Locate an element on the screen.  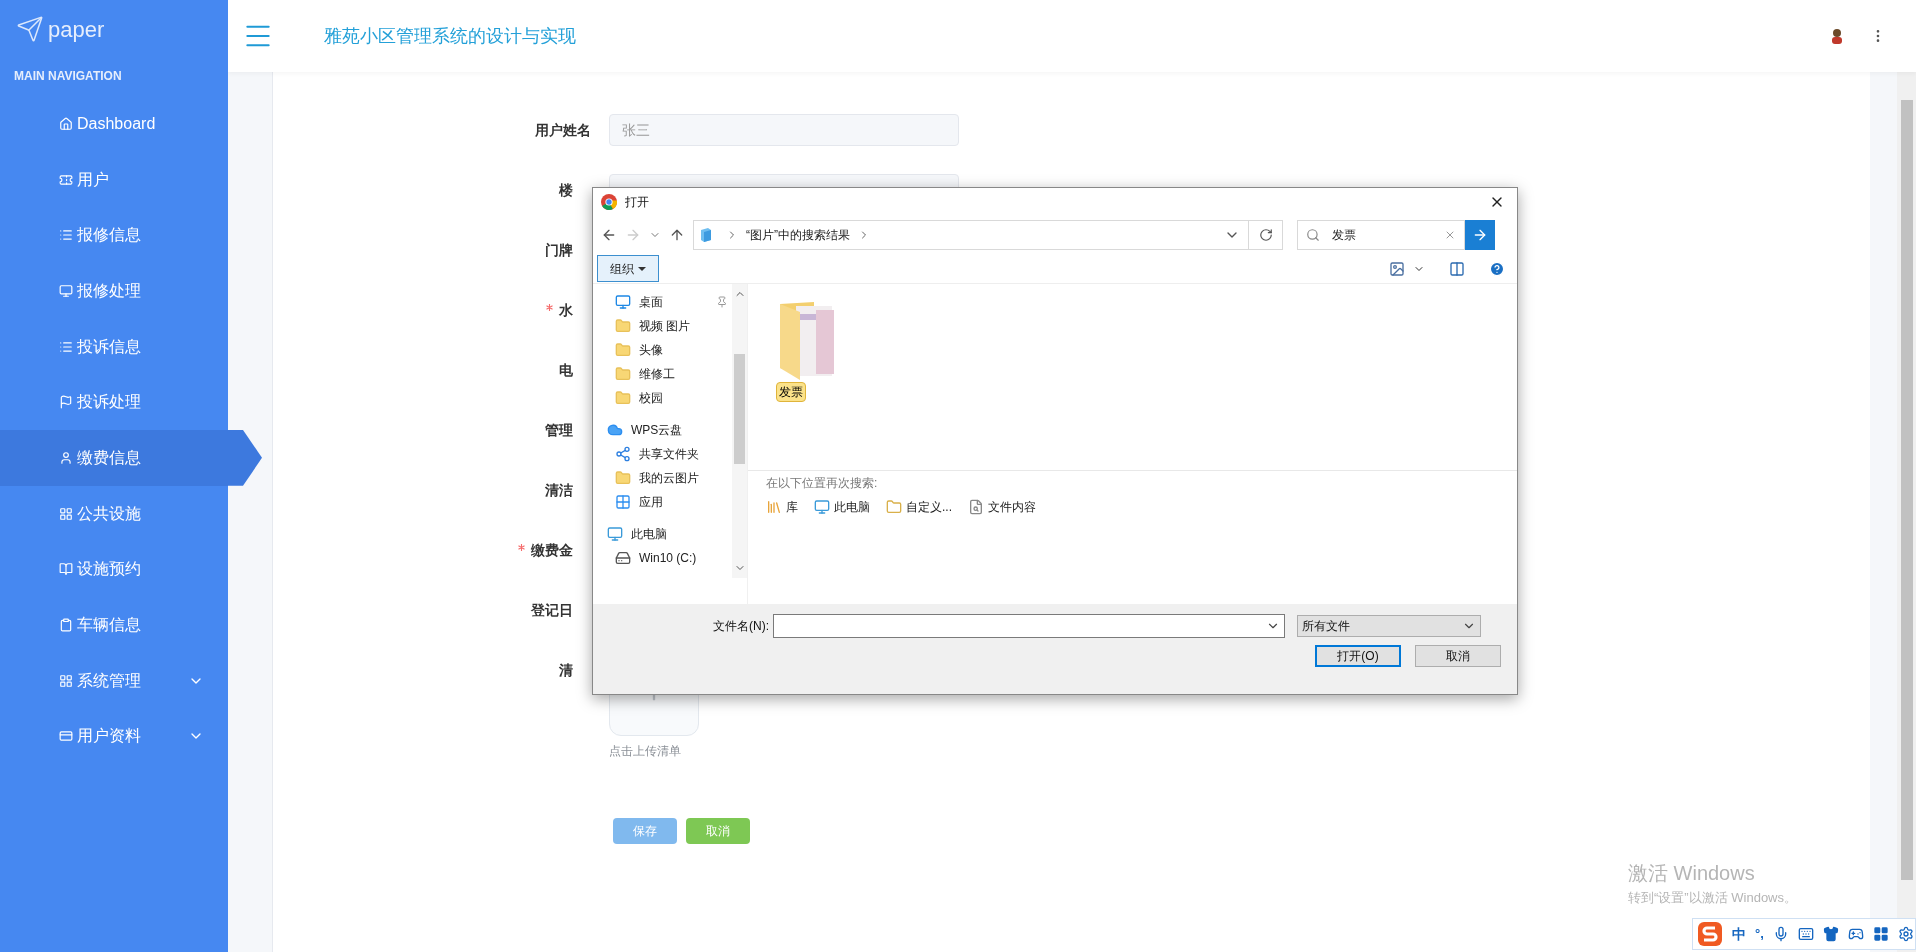
organize-button: 组织 is located at coordinates (628, 268).